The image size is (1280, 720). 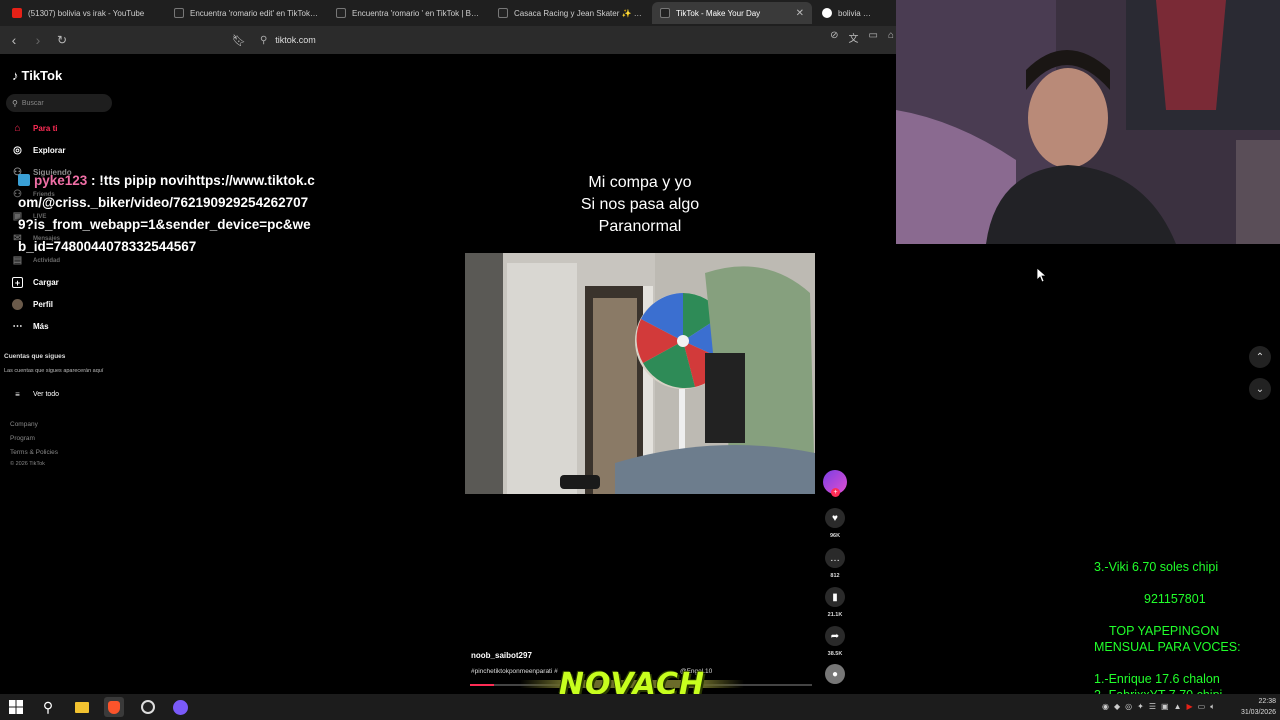 I want to click on back-icon: ‹, so click(x=14, y=40).